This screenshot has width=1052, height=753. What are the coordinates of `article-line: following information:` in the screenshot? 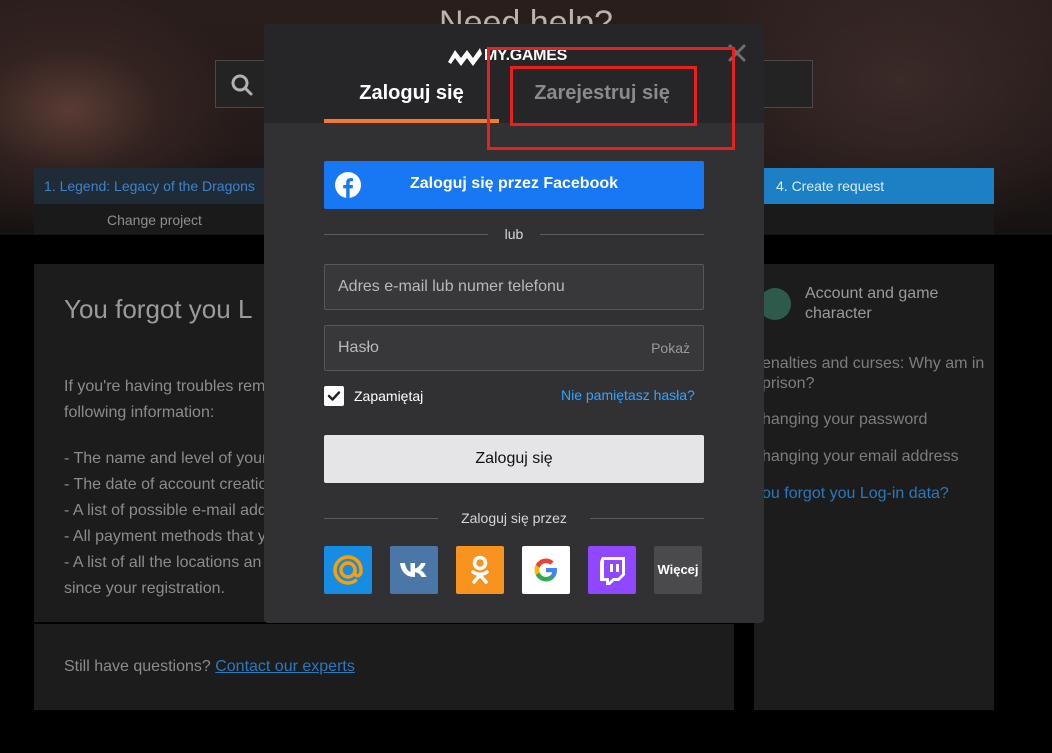 It's located at (139, 412).